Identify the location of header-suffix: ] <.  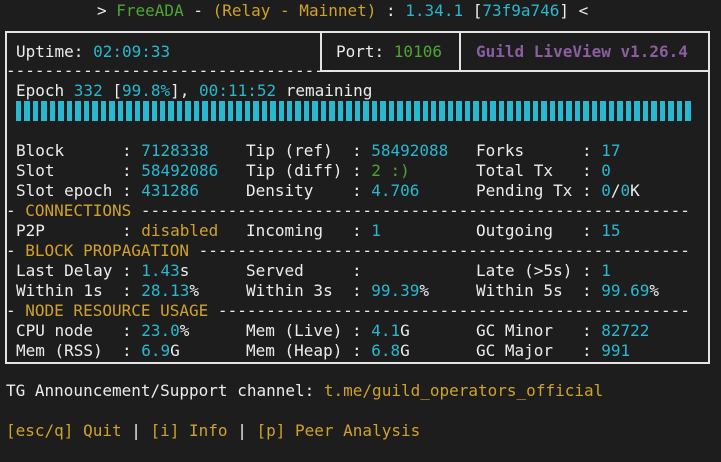
(574, 10).